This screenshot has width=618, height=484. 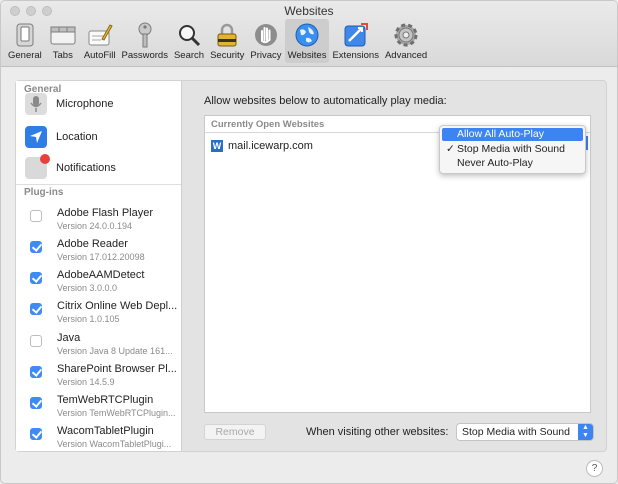 I want to click on plugin-version: Version 14.5.9, so click(x=86, y=382).